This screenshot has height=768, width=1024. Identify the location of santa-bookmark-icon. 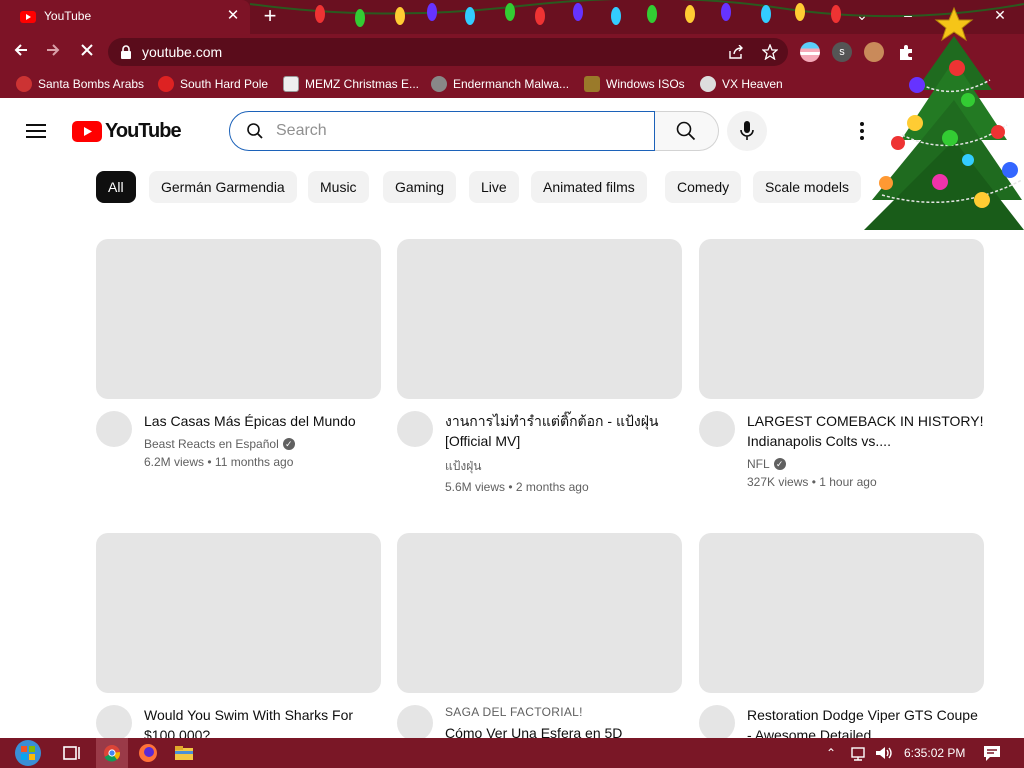
(24, 84).